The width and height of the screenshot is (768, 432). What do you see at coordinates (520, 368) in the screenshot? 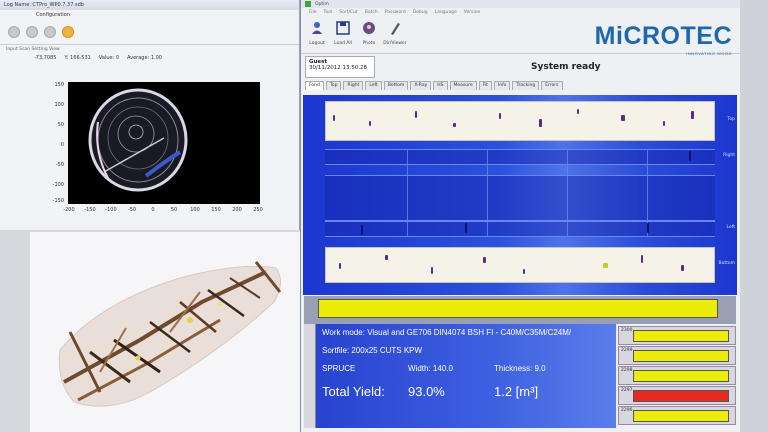
I see `thickness-text: Thickness: 9.0` at bounding box center [520, 368].